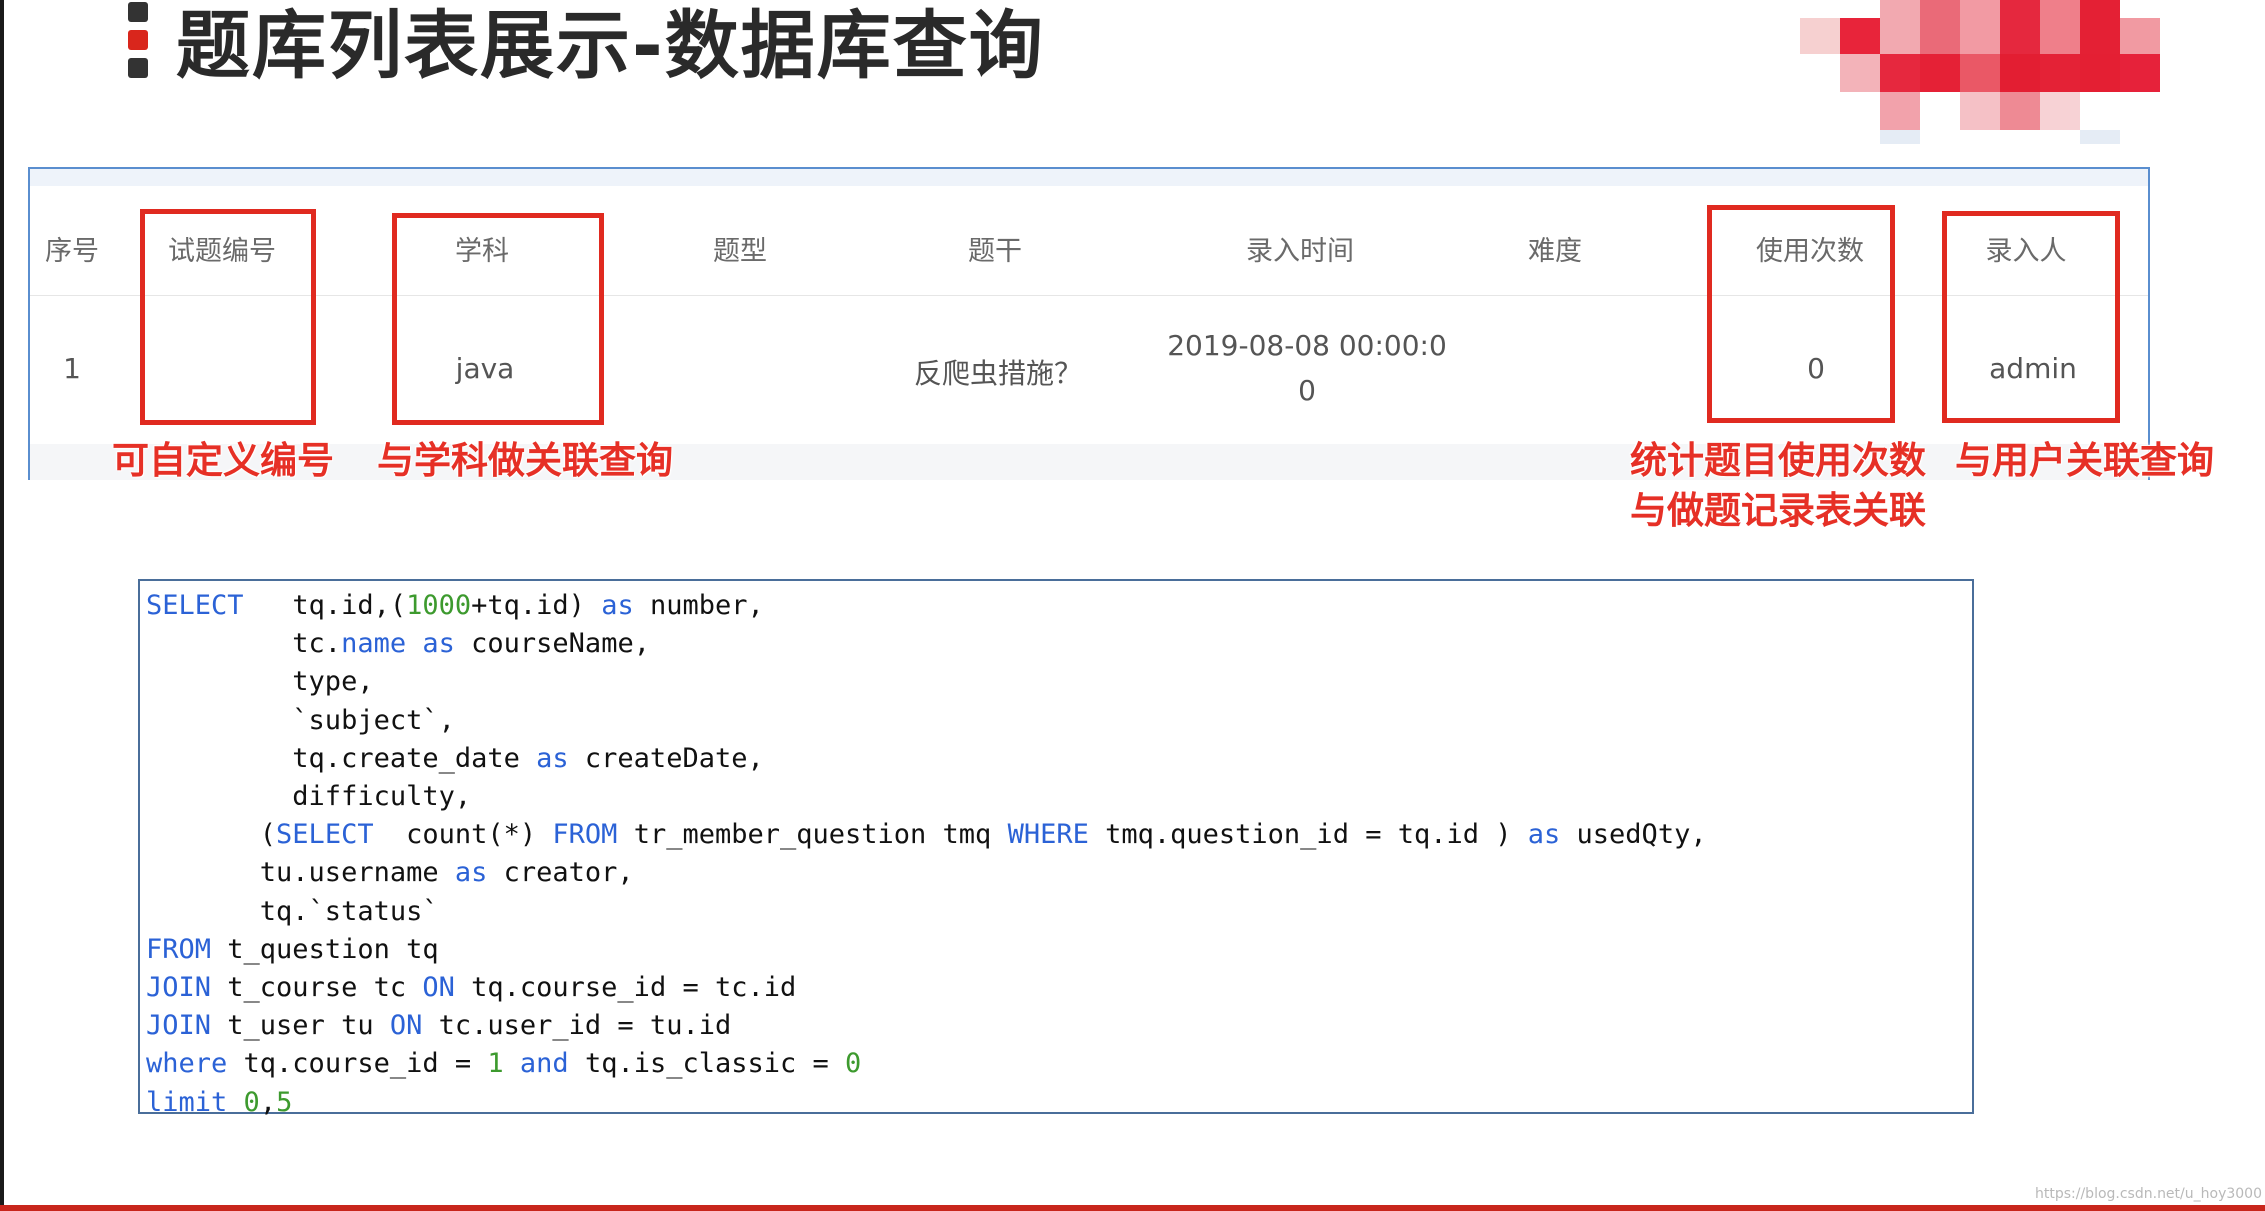  What do you see at coordinates (1778, 510) in the screenshot?
I see `annotation-usage-count-line2: 与做题记录表关联` at bounding box center [1778, 510].